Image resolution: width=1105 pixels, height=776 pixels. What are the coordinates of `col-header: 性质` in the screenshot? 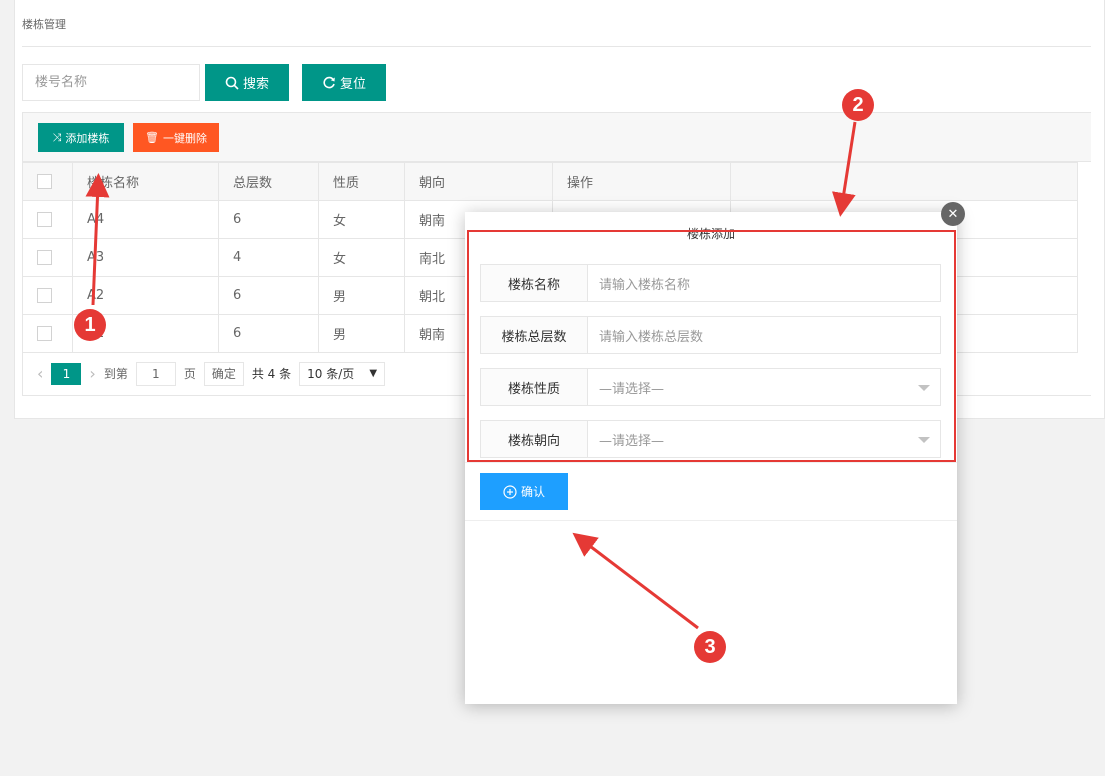 It's located at (361, 181).